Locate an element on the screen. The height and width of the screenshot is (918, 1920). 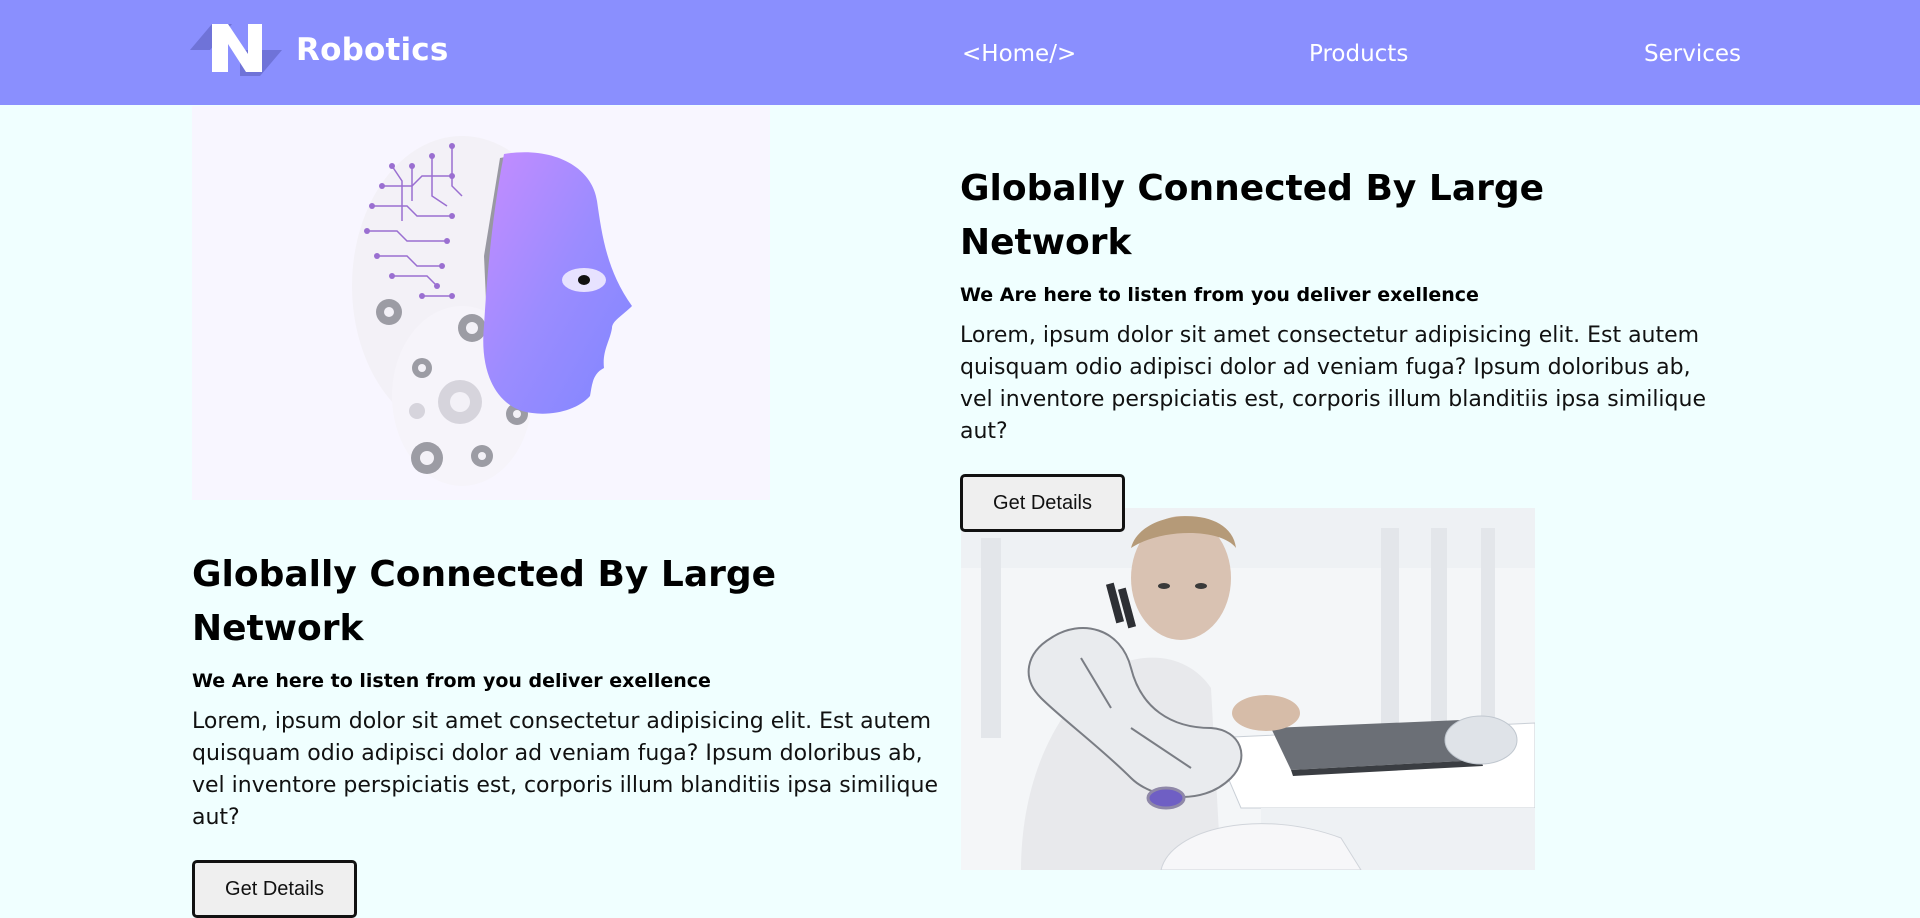
nav-home-link: <Home/> is located at coordinates (1019, 54).